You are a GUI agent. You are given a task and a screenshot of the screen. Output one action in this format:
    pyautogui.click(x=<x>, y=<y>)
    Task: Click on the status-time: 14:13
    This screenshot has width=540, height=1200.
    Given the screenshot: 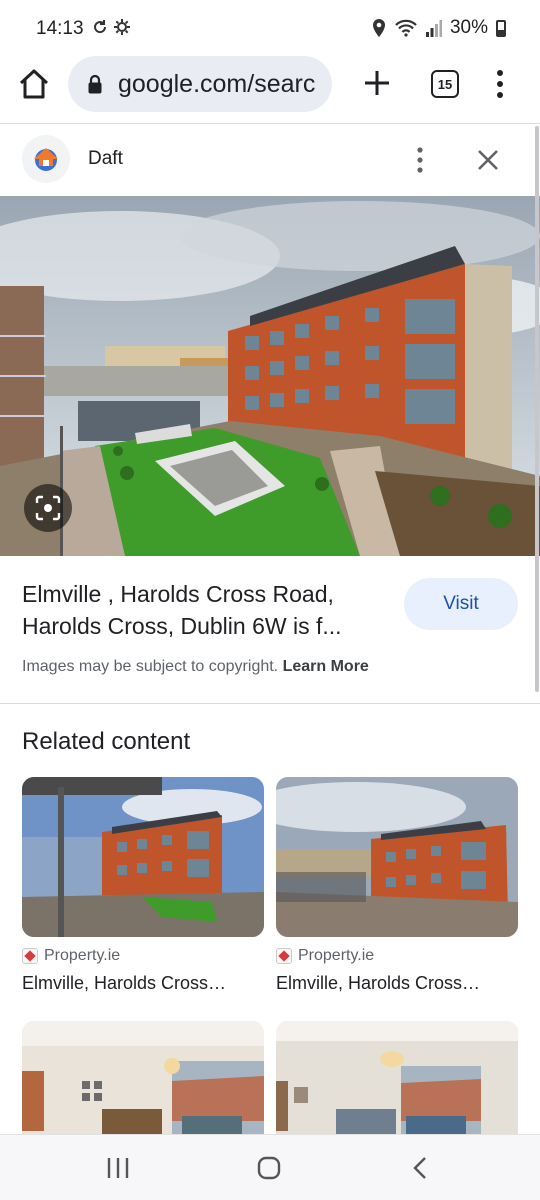 What is the action you would take?
    pyautogui.click(x=60, y=28)
    